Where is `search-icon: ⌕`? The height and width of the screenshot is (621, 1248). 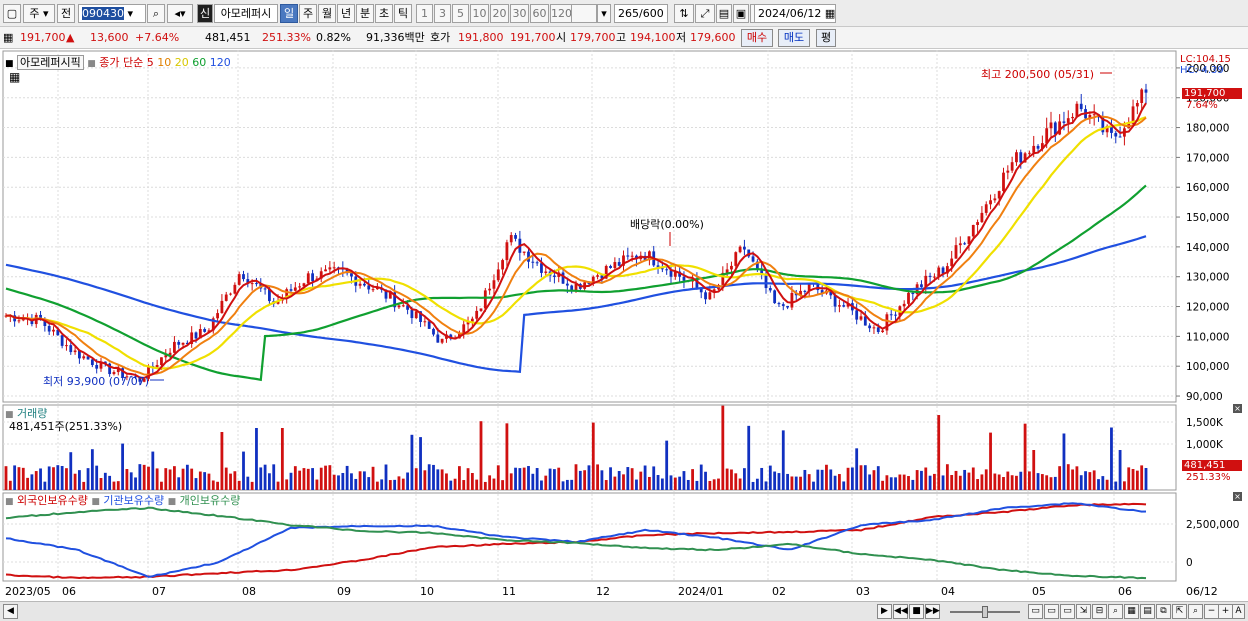
search-icon: ⌕ is located at coordinates (156, 13).